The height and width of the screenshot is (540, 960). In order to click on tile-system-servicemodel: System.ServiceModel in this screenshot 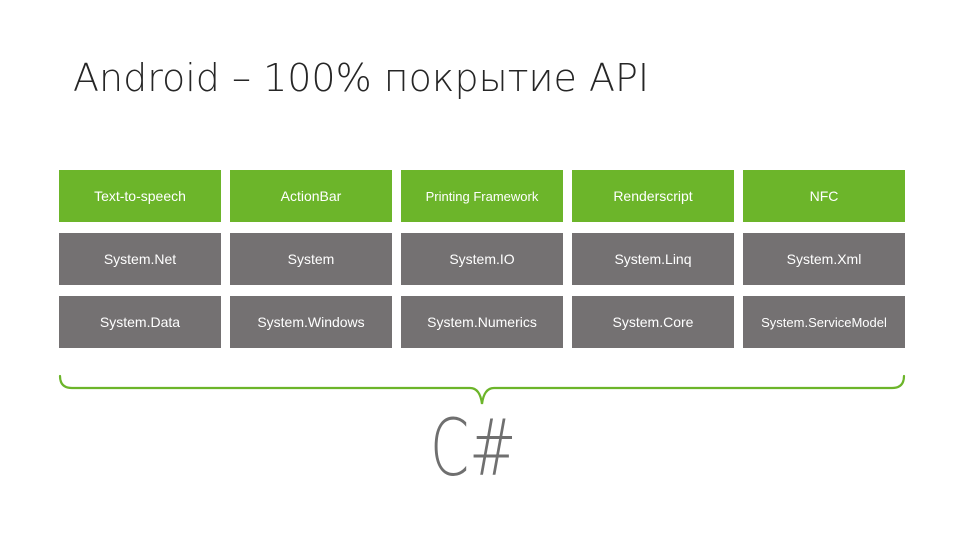, I will do `click(824, 322)`.